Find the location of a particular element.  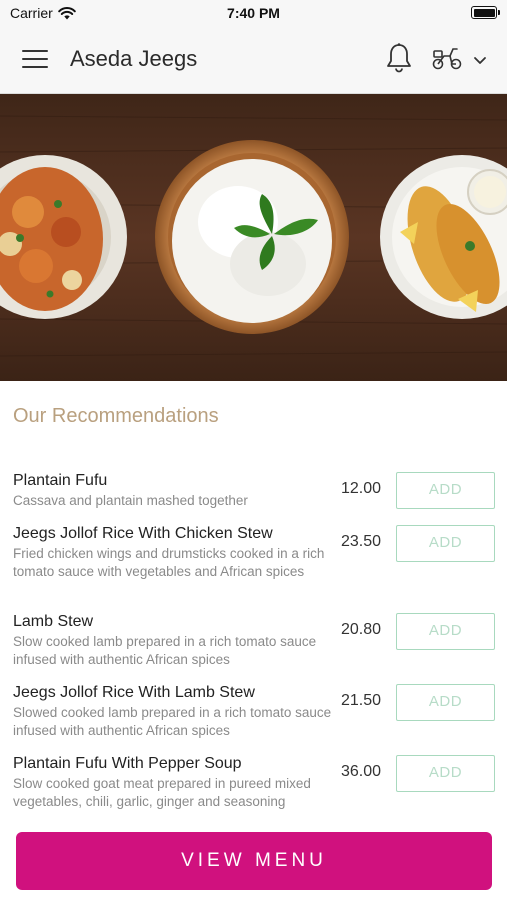

item-price: 36.00 is located at coordinates (361, 771).